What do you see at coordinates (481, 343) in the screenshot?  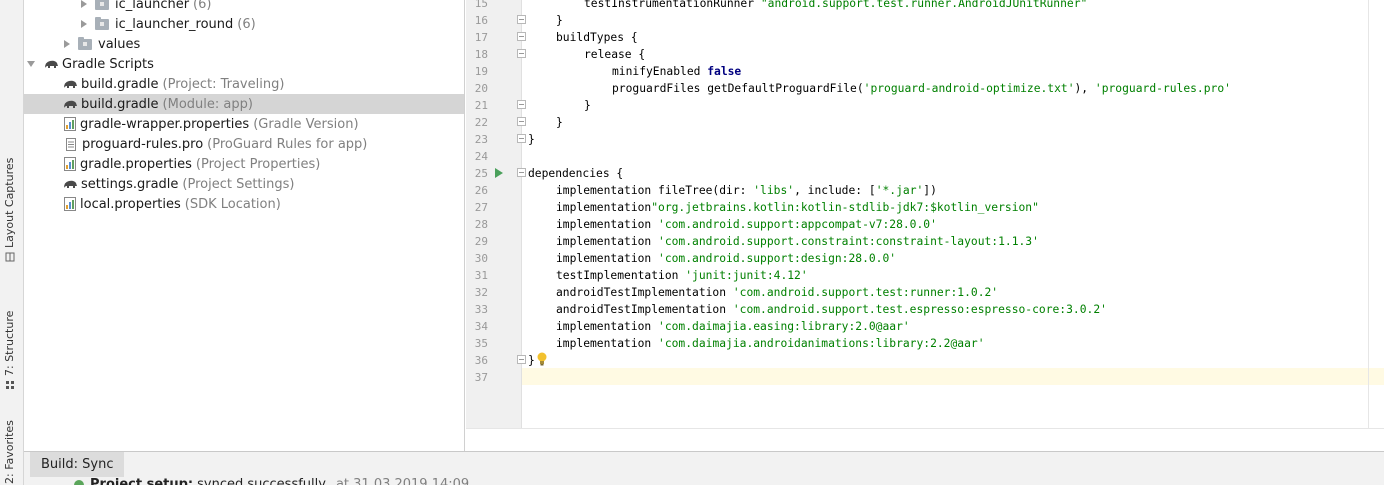 I see `line-number: 35` at bounding box center [481, 343].